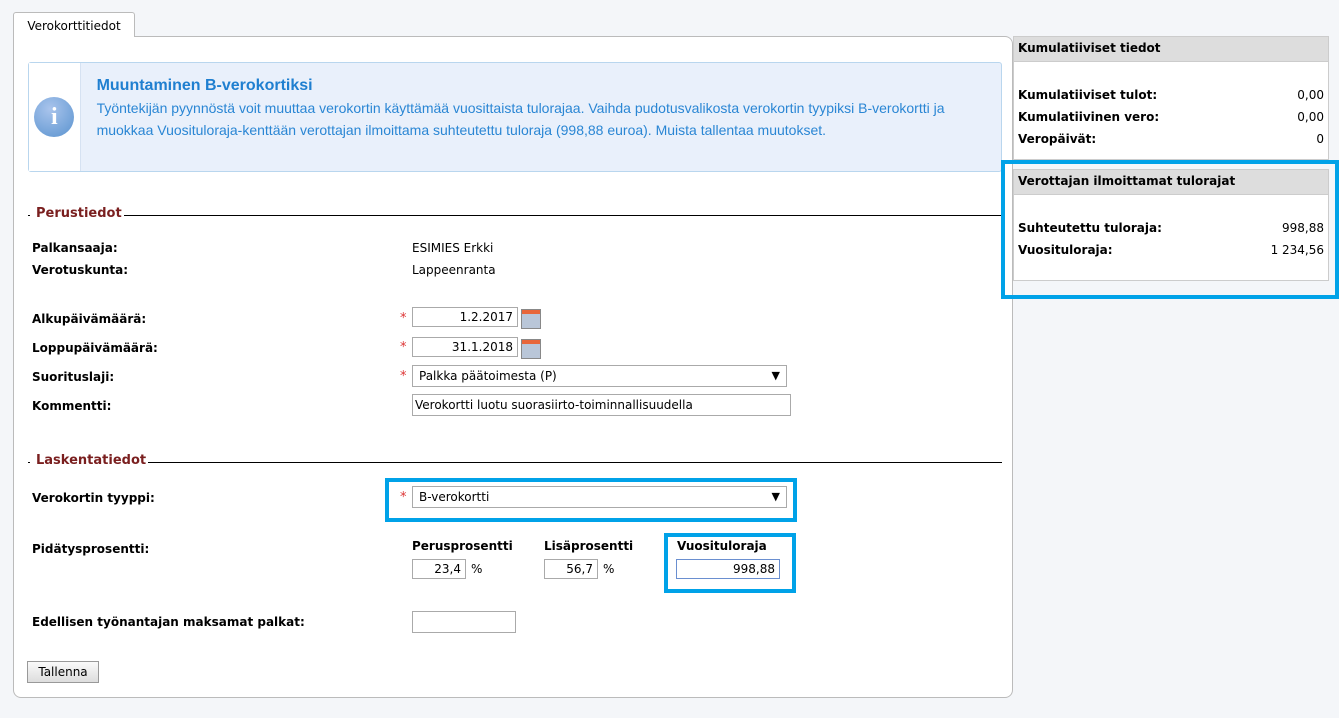  I want to click on panel-title: Kumulatiiviset tiedot, so click(1171, 49).